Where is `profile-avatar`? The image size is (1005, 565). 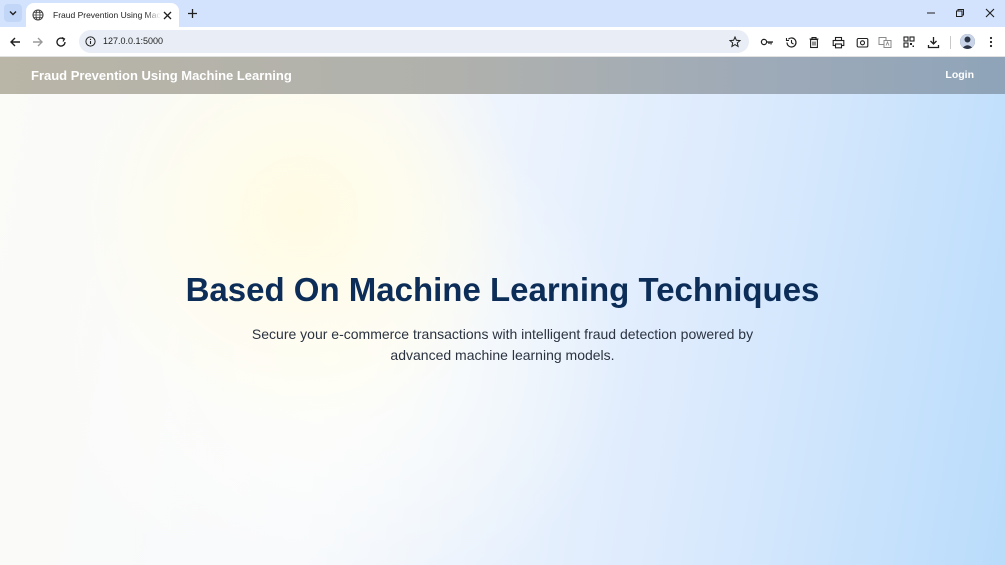 profile-avatar is located at coordinates (967, 41).